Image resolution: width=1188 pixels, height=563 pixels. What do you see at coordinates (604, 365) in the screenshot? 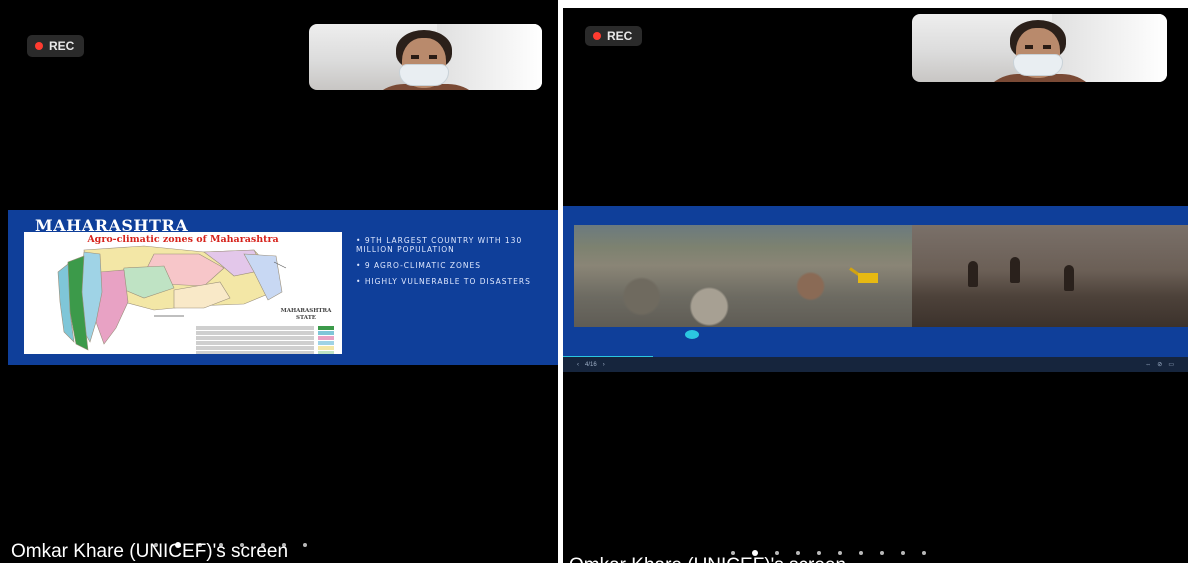
I see `chevron-right-icon: ›` at bounding box center [604, 365].